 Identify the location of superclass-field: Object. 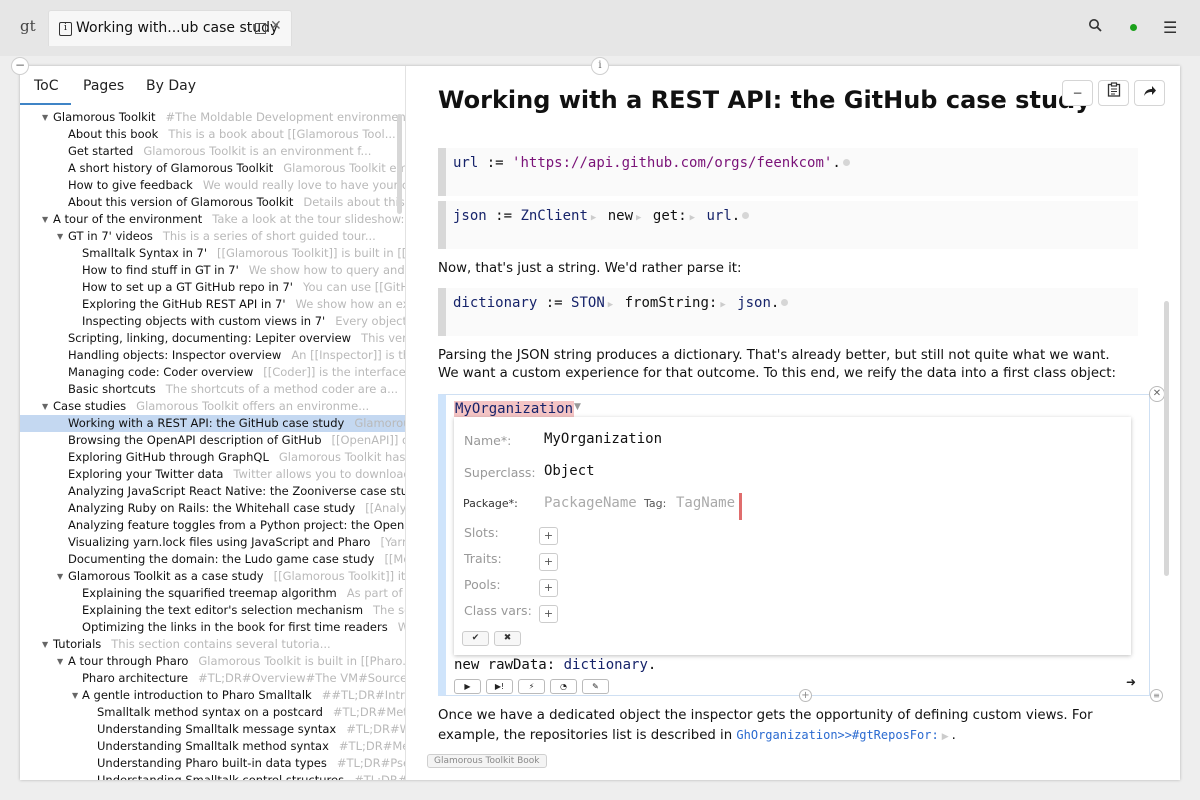
(569, 471).